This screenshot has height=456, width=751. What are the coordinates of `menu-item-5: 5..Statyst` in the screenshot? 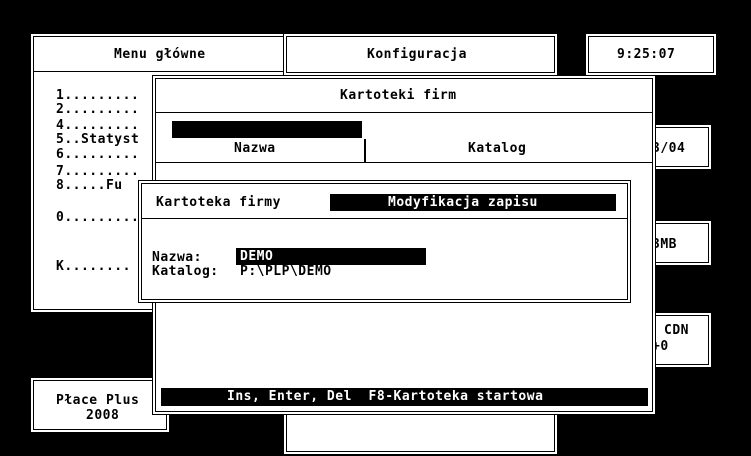 It's located at (97, 140).